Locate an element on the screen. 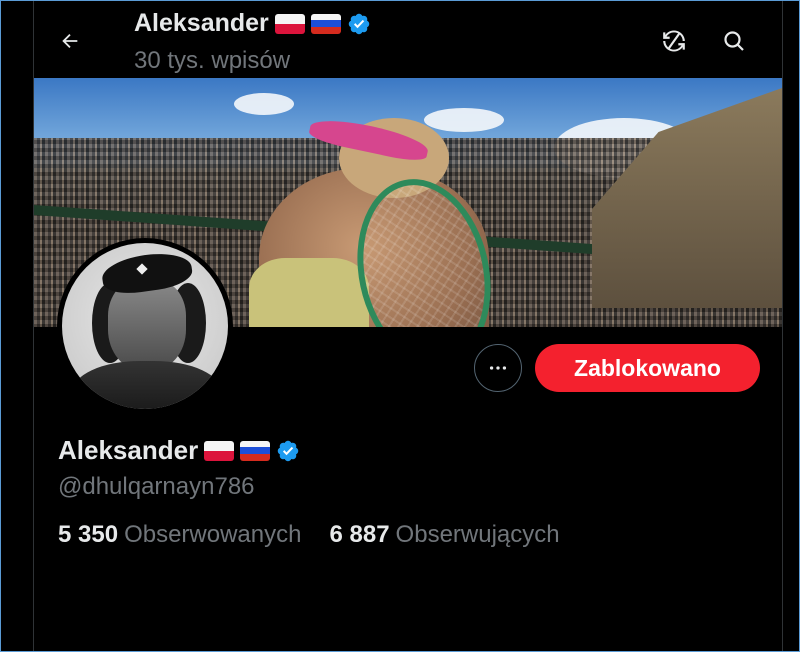 This screenshot has width=800, height=652. avatar is located at coordinates (145, 326).